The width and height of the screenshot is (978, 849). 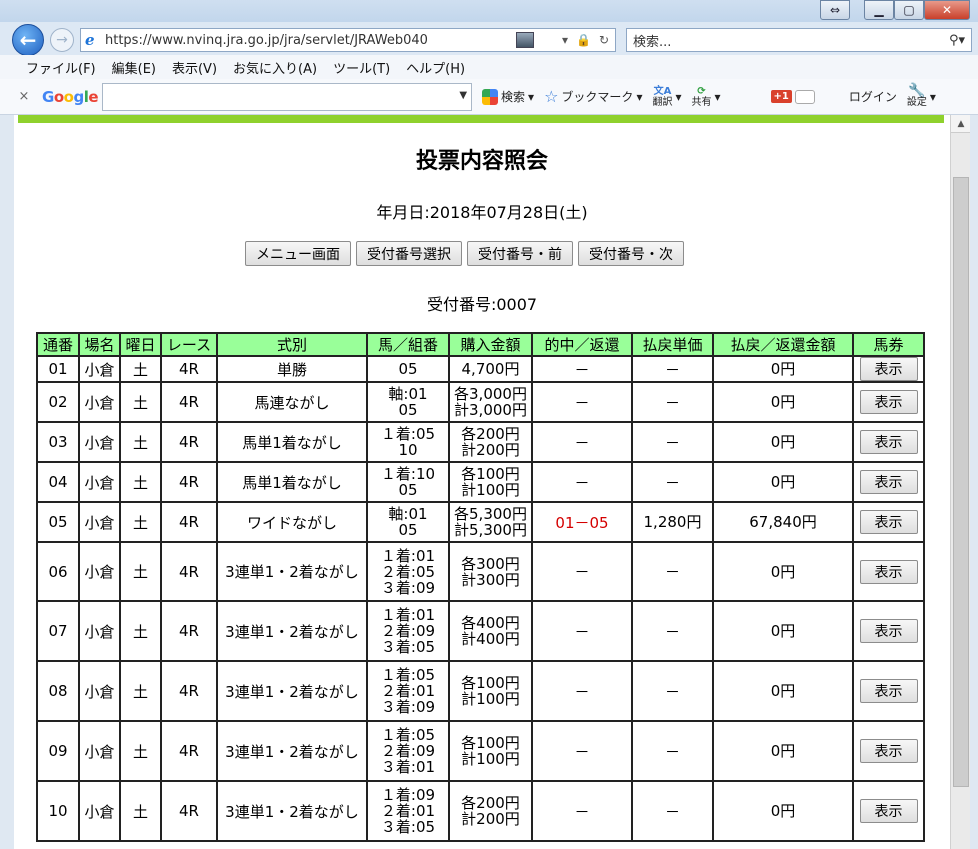 I want to click on cell-serial: 09, so click(x=58, y=751).